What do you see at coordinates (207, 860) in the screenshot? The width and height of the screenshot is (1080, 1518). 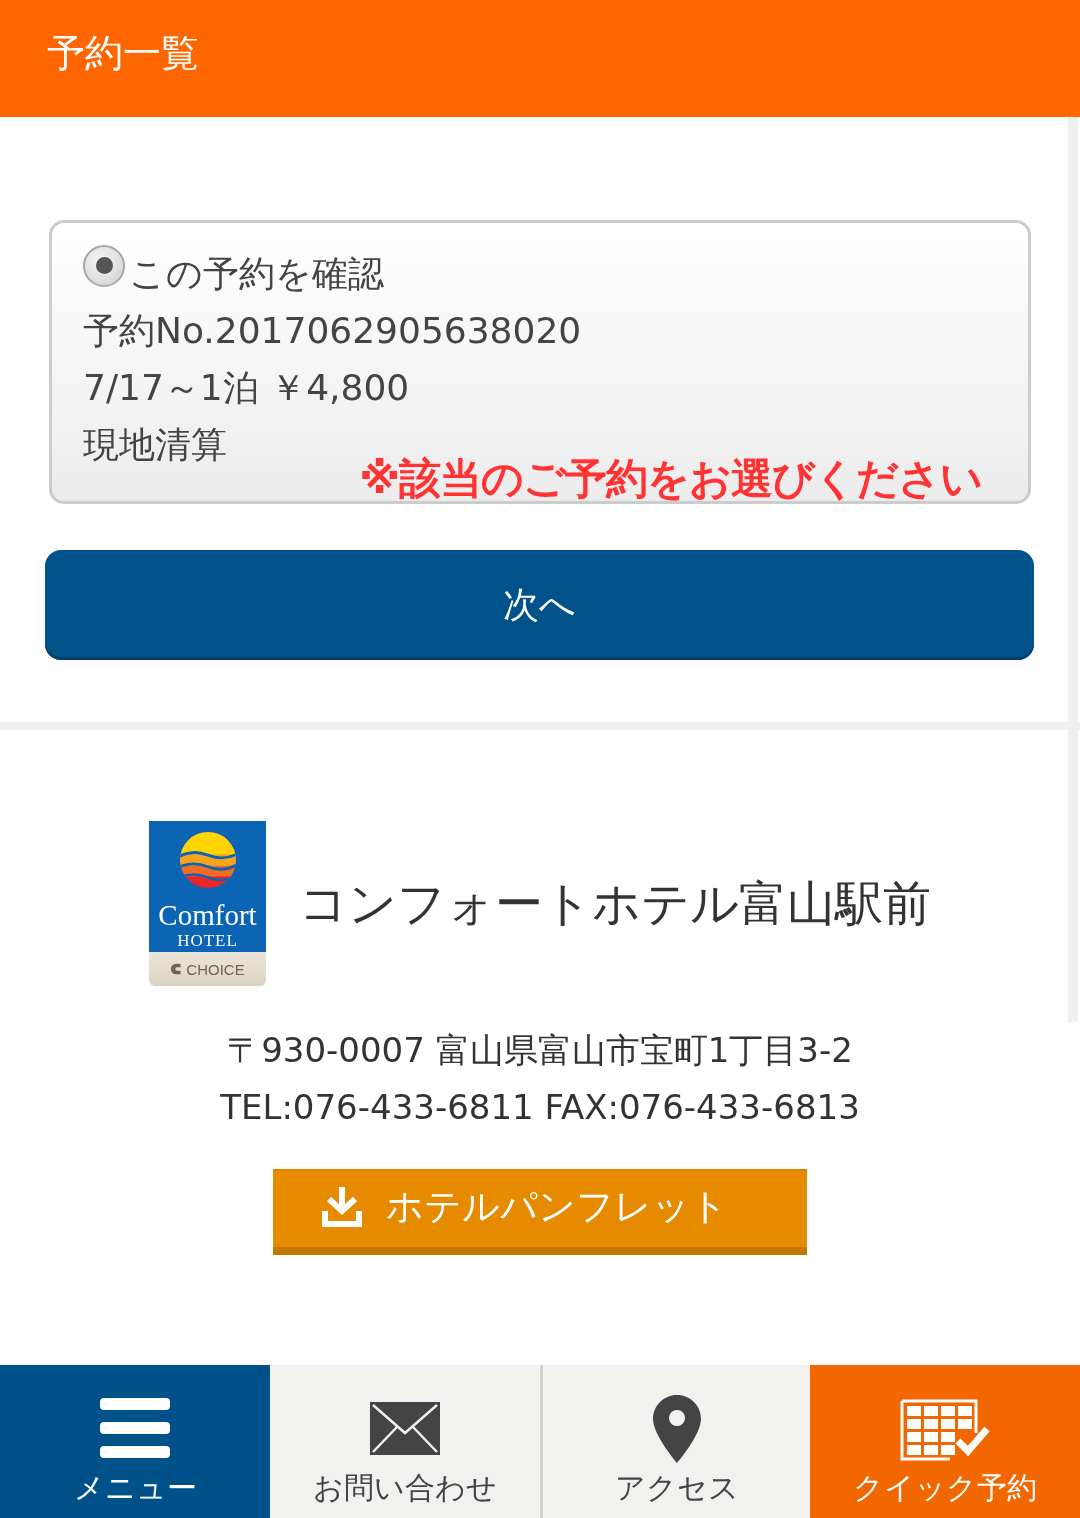 I see `sun-icon` at bounding box center [207, 860].